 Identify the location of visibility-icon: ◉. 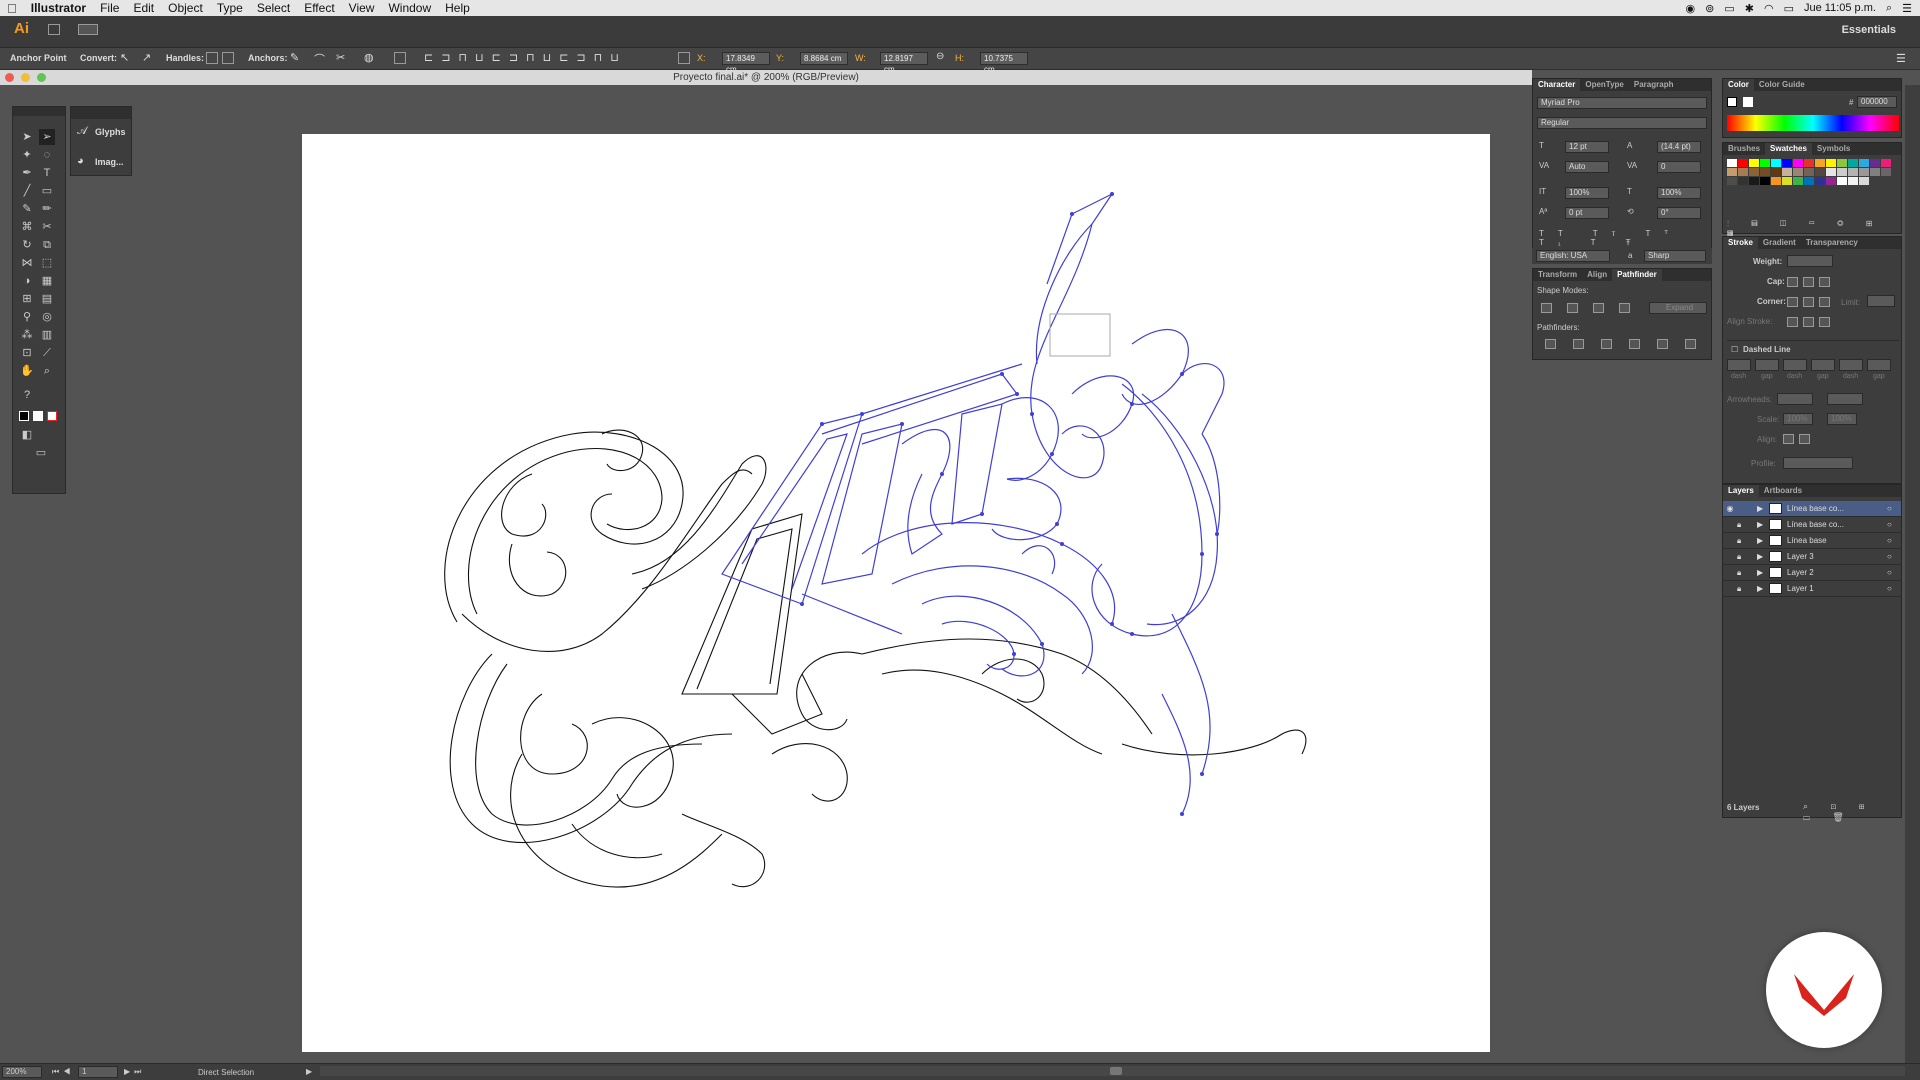
(1730, 508).